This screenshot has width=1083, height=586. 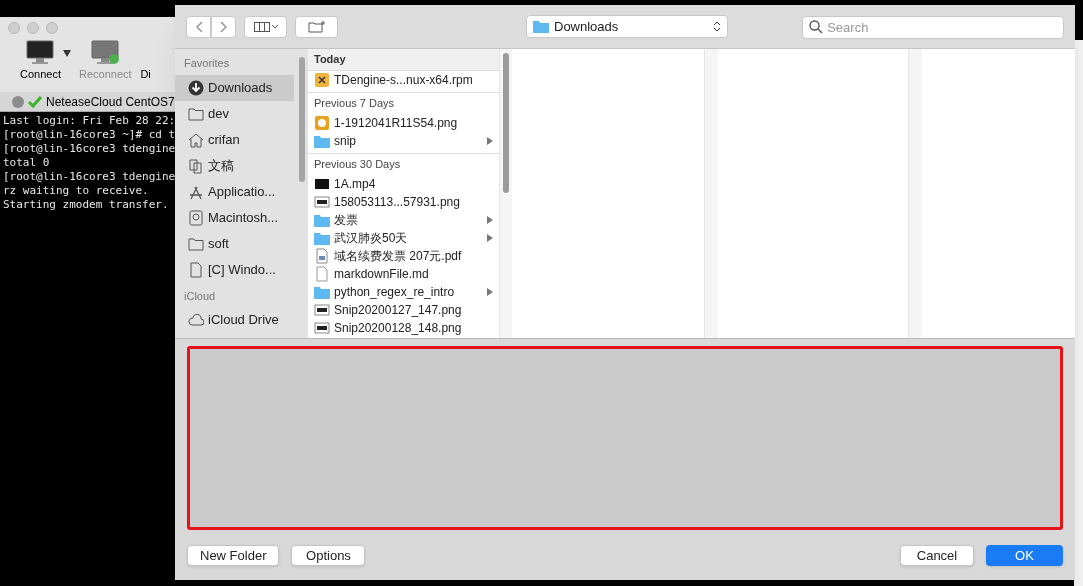 What do you see at coordinates (234, 113) in the screenshot?
I see `sidebar-item: dev` at bounding box center [234, 113].